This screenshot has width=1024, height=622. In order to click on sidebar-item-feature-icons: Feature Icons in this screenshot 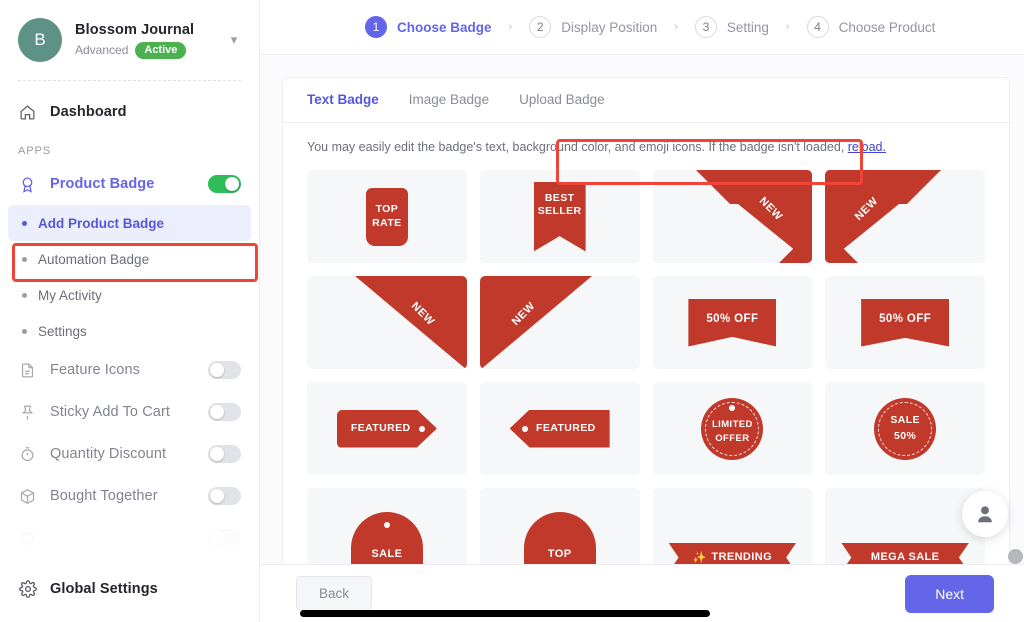, I will do `click(129, 370)`.